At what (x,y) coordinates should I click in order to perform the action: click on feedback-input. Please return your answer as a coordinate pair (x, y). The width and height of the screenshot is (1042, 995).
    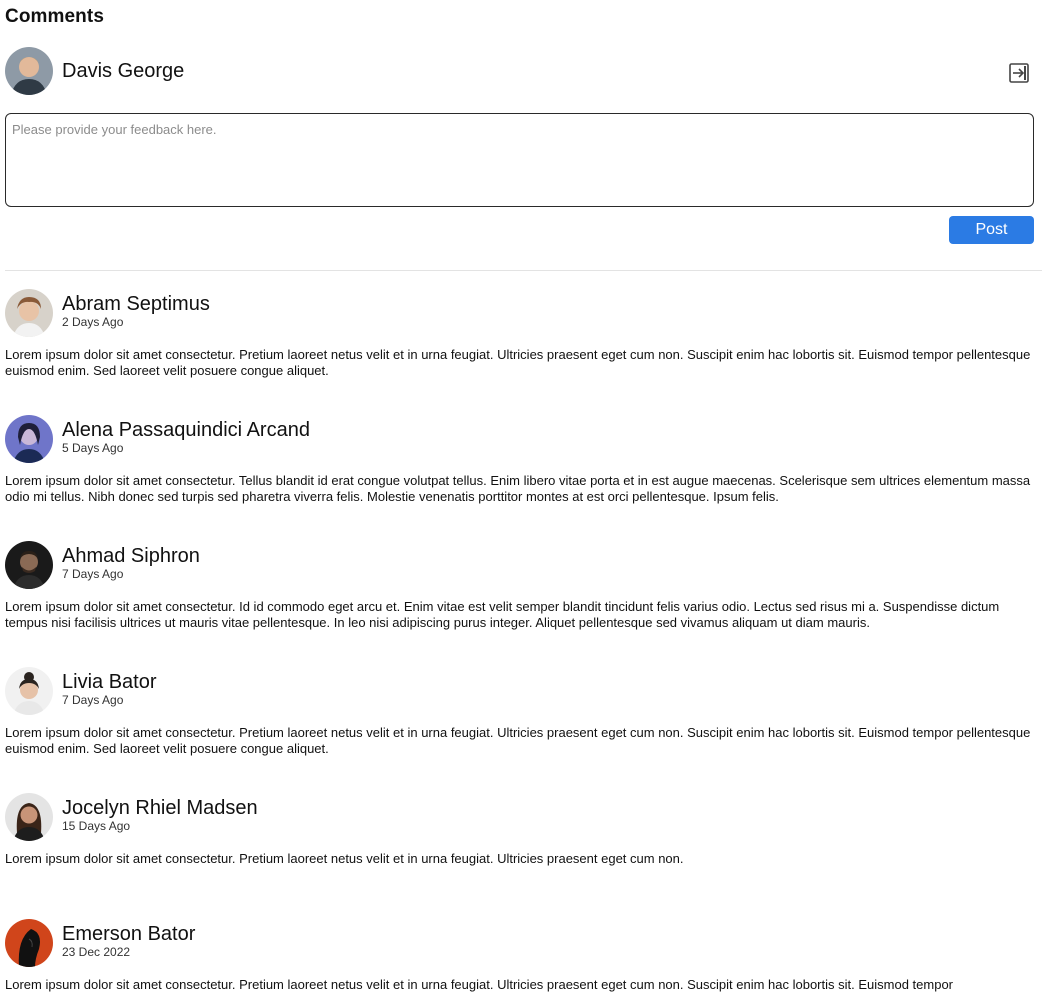
    Looking at the image, I should click on (519, 160).